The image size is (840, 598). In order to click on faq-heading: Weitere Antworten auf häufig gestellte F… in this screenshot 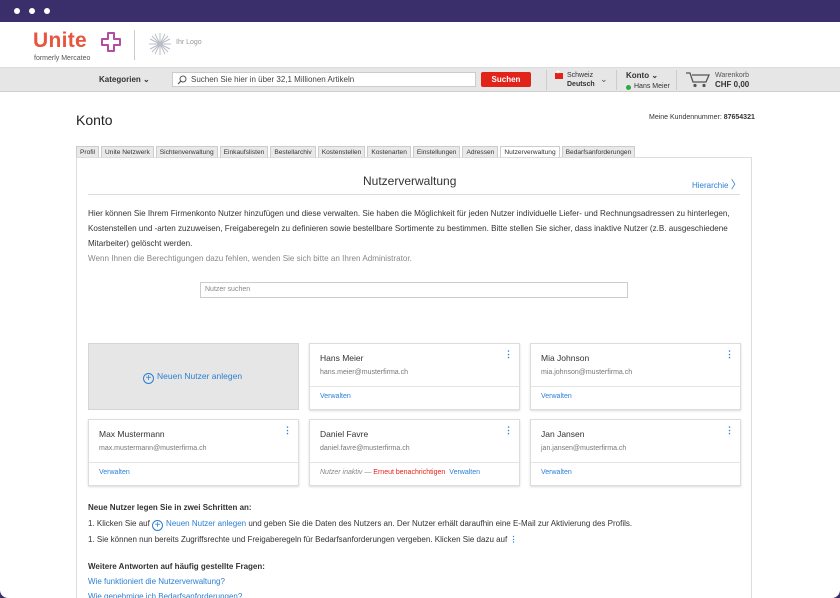, I will do `click(176, 566)`.